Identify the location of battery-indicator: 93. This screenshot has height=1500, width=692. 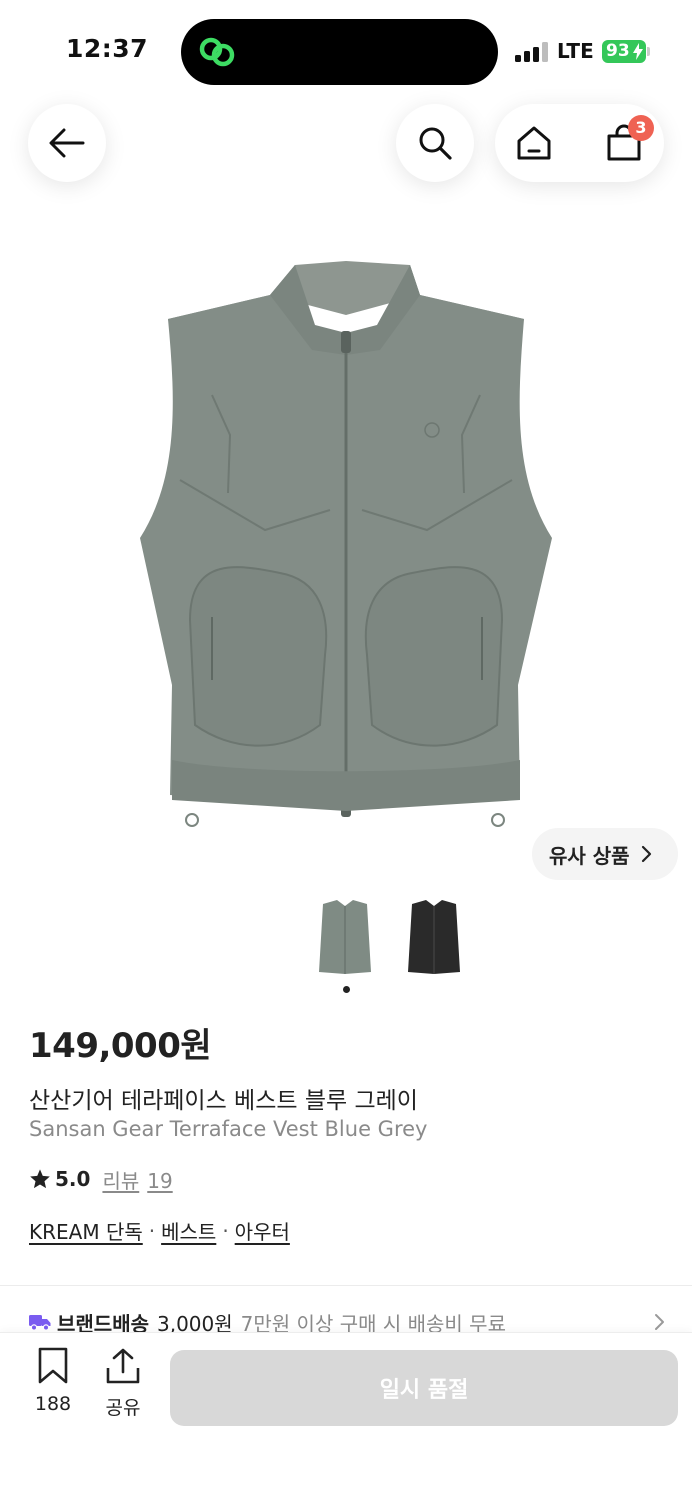
(624, 51).